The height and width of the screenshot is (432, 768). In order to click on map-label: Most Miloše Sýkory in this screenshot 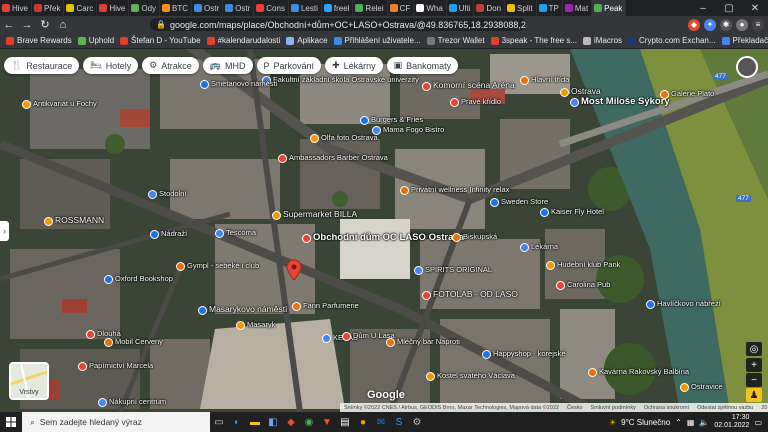, I will do `click(625, 102)`.